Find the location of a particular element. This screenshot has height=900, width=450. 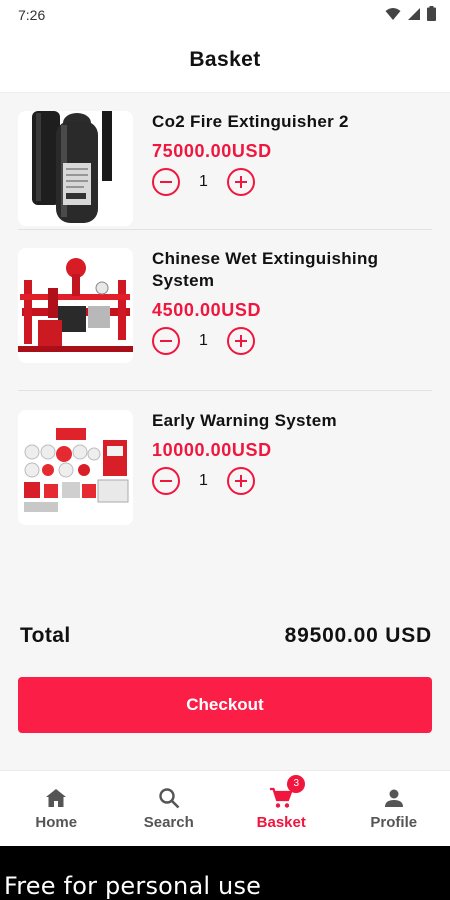

item-name: Co2 Fire Extinguisher 2 is located at coordinates (292, 122).